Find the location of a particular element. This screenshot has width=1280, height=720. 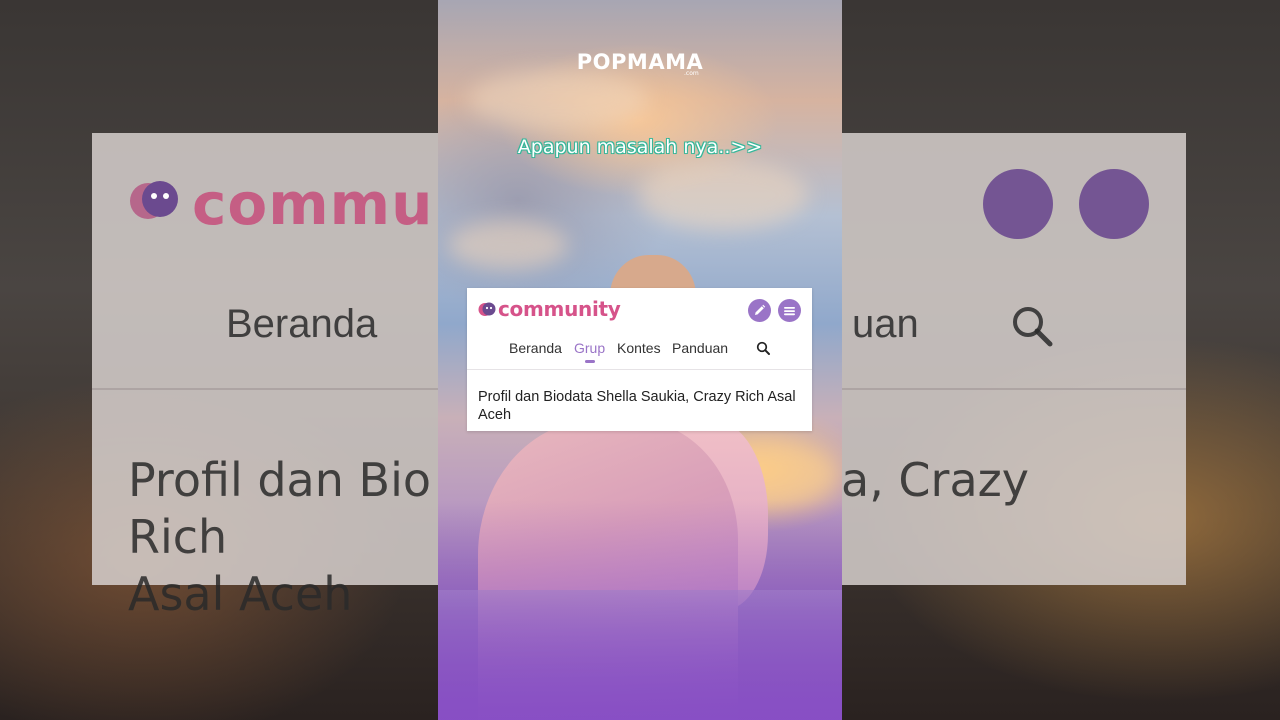

background-logo-icon is located at coordinates (154, 200).